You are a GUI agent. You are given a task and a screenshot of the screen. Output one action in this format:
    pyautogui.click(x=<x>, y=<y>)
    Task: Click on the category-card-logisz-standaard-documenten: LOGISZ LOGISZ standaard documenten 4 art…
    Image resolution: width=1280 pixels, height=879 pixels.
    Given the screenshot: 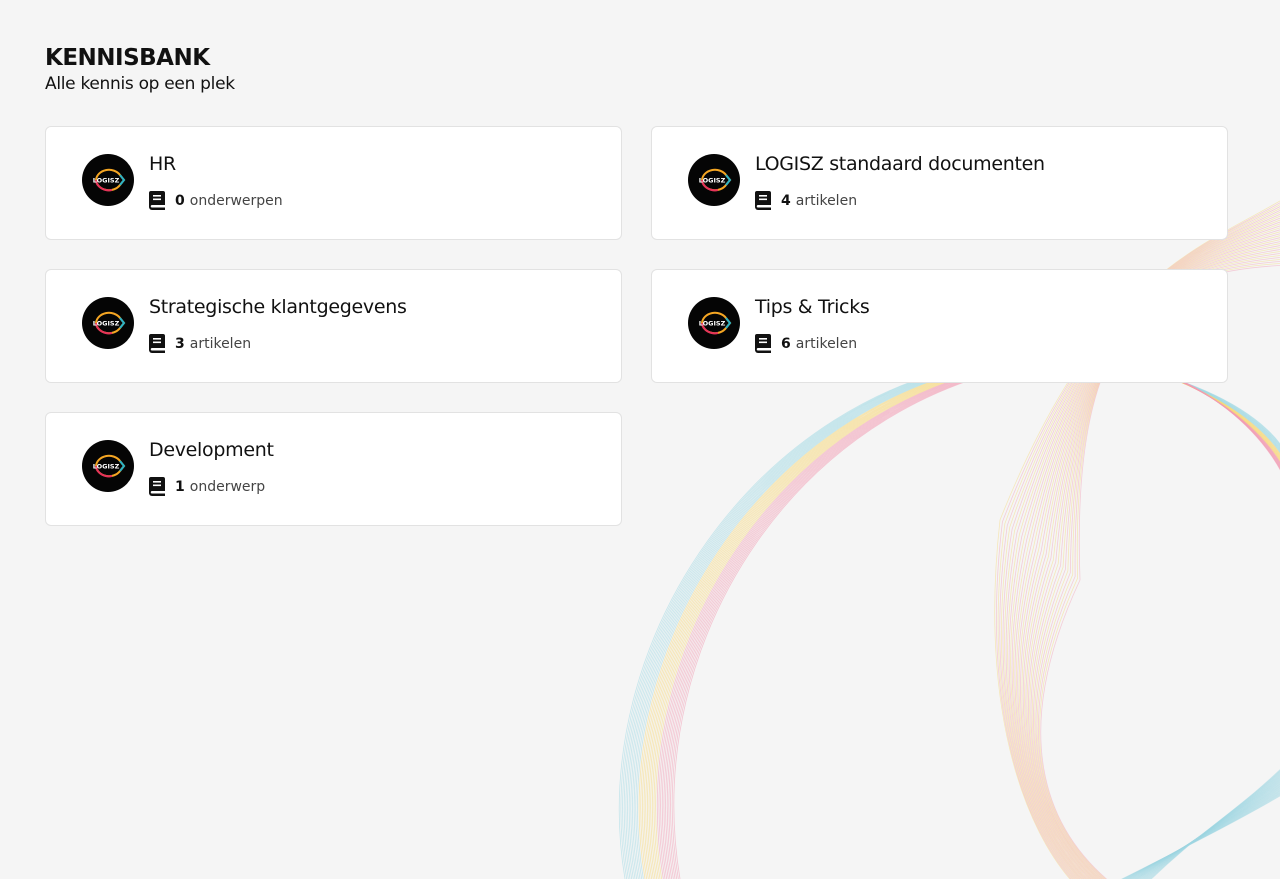 What is the action you would take?
    pyautogui.click(x=939, y=183)
    